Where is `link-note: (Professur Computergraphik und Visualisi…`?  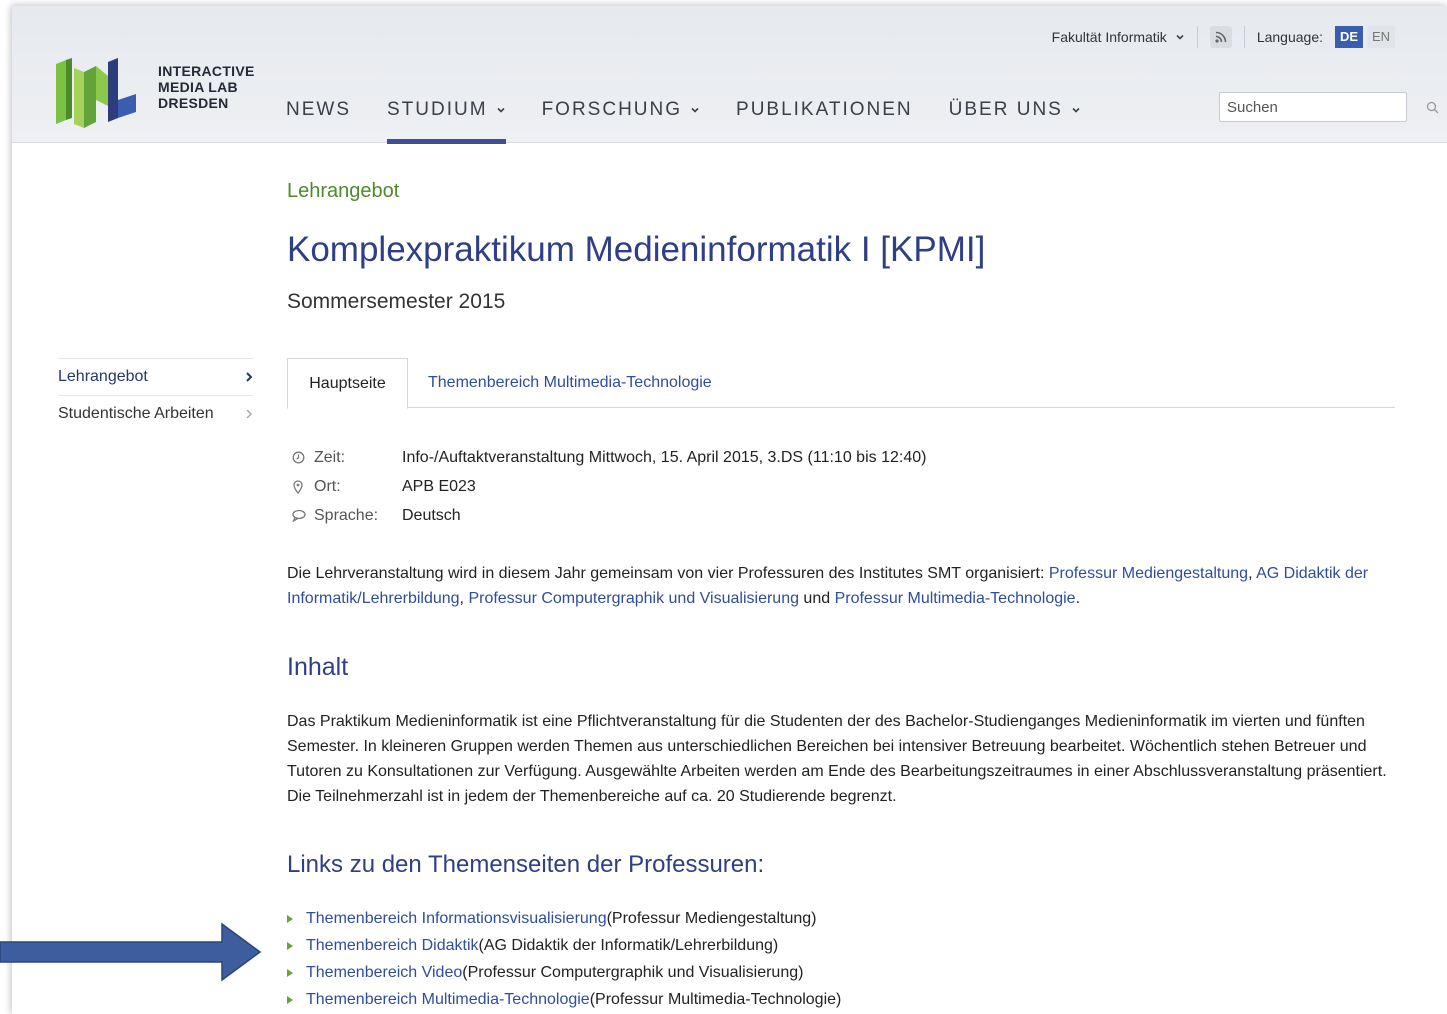 link-note: (Professur Computergraphik und Visualisi… is located at coordinates (633, 972).